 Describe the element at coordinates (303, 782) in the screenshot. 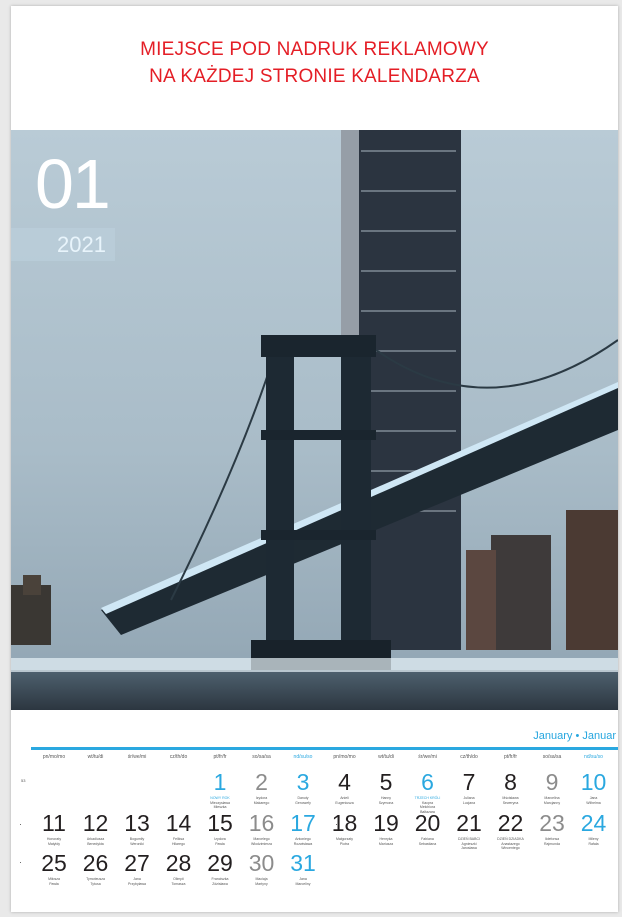

I see `day-number: 3` at that location.